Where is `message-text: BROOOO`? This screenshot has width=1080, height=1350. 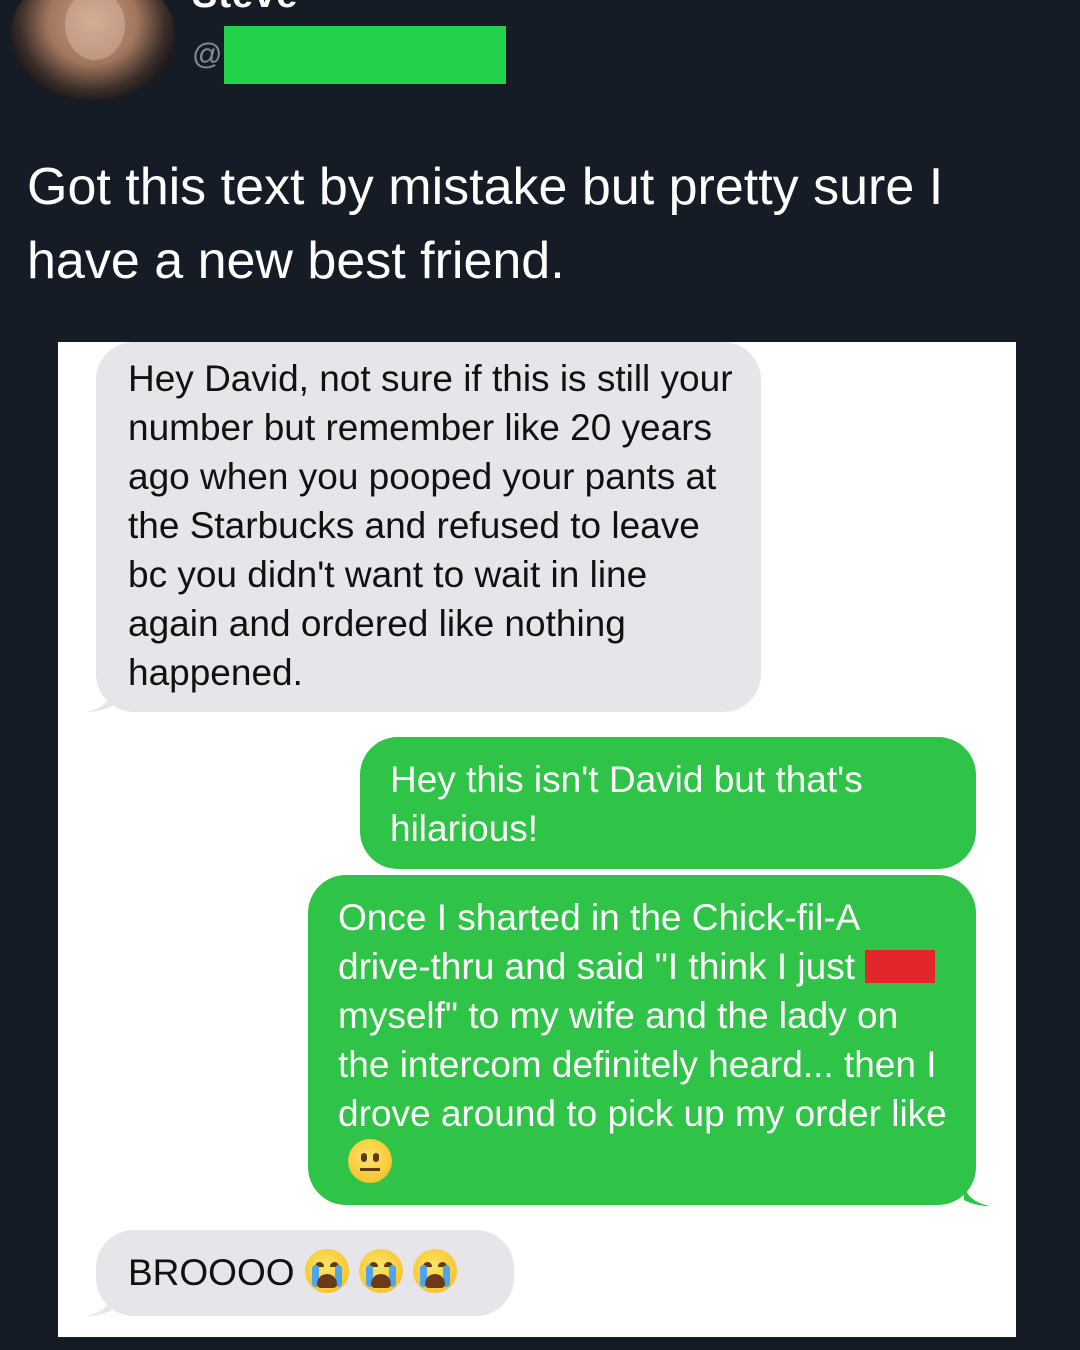 message-text: BROOOO is located at coordinates (211, 1272).